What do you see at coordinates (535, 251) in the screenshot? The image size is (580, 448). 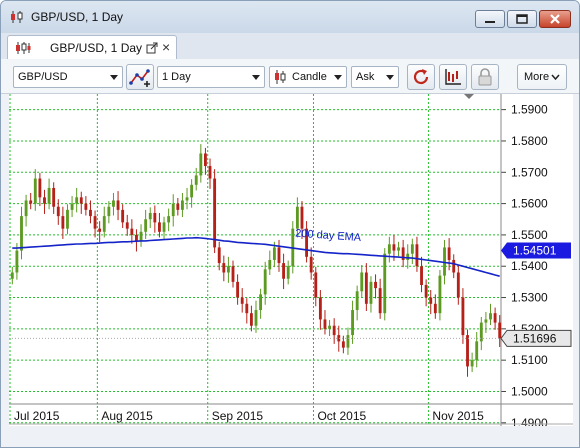 I see `ema-value-label: 1.54501` at bounding box center [535, 251].